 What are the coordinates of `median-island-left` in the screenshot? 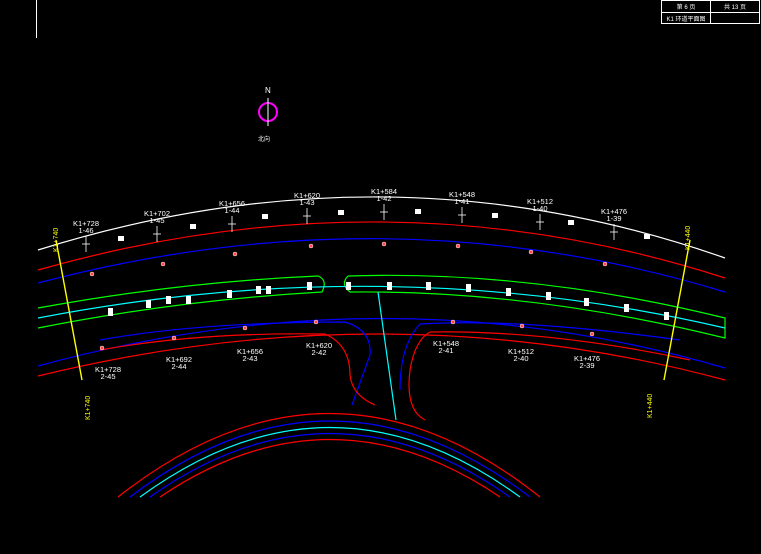 It's located at (181, 302).